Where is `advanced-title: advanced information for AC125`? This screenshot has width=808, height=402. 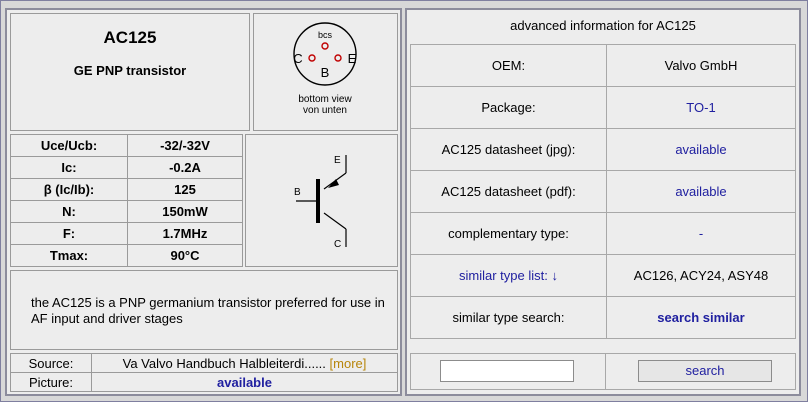 advanced-title: advanced information for AC125 is located at coordinates (603, 25).